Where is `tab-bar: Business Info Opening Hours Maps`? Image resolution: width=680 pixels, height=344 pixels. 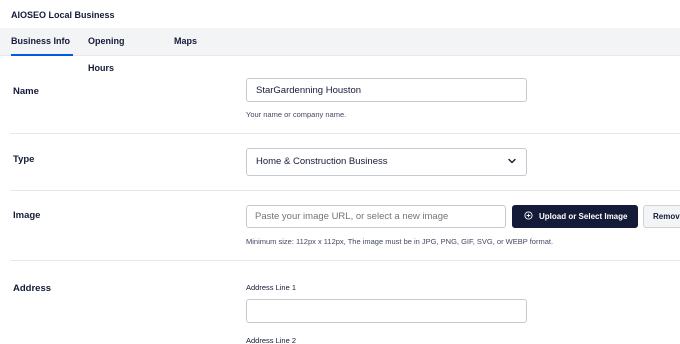 tab-bar: Business Info Opening Hours Maps is located at coordinates (340, 50).